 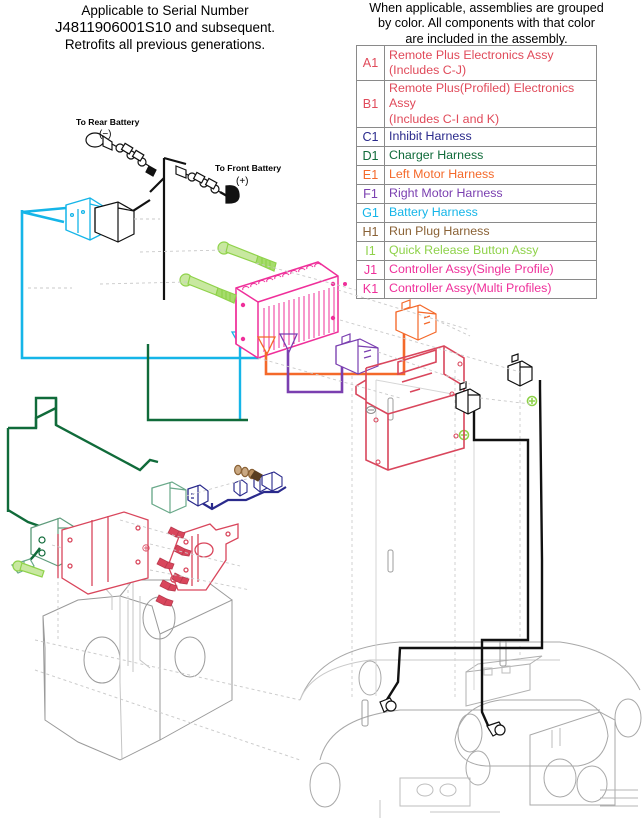 What do you see at coordinates (248, 168) in the screenshot?
I see `front-battery-label: To Front Battery` at bounding box center [248, 168].